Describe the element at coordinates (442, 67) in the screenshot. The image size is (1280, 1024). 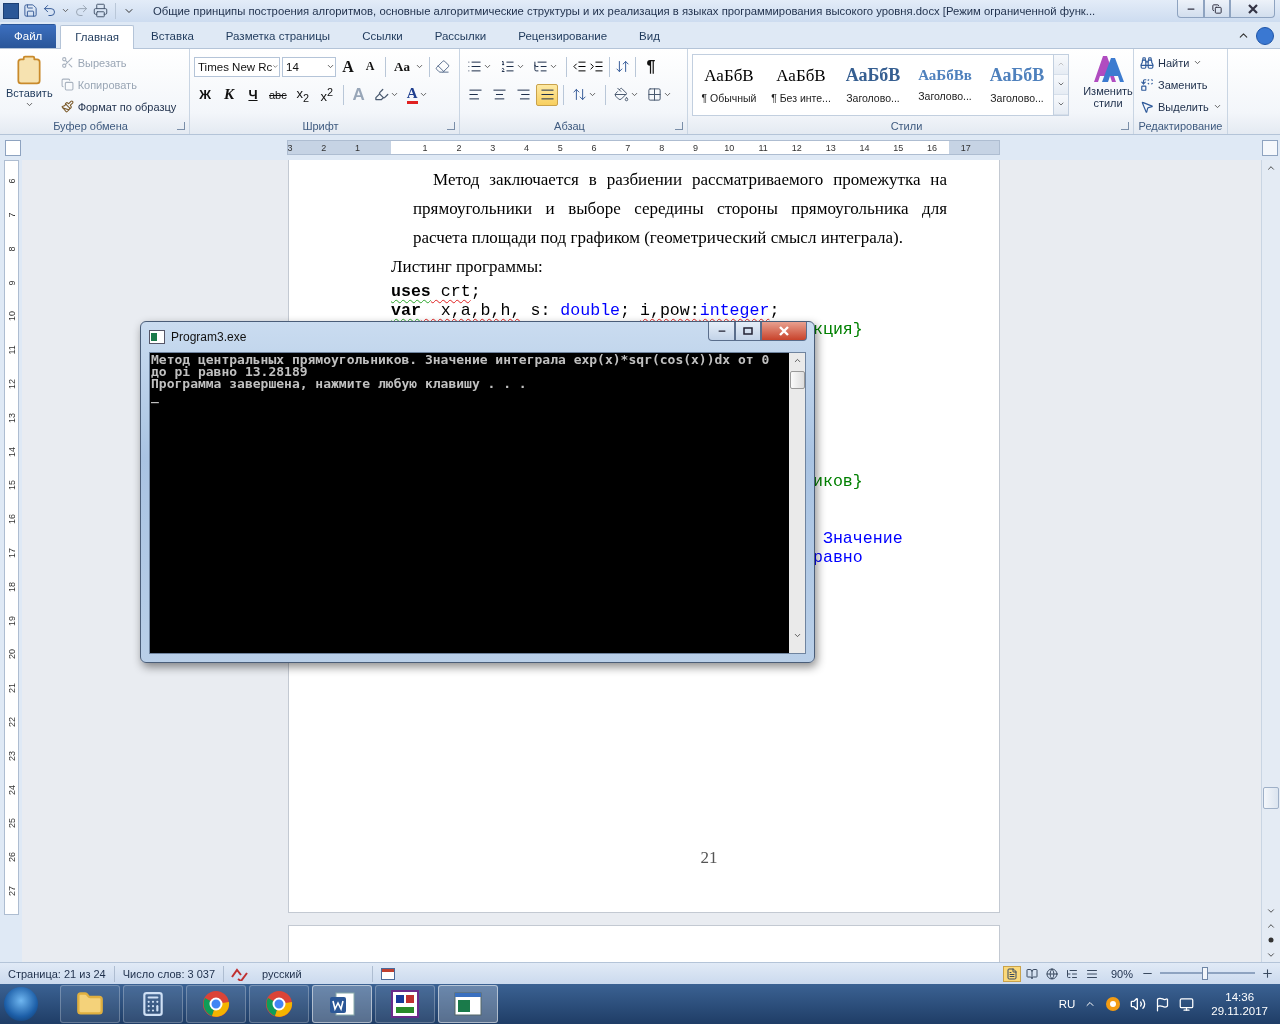
I see `clear-formatting-icon` at that location.